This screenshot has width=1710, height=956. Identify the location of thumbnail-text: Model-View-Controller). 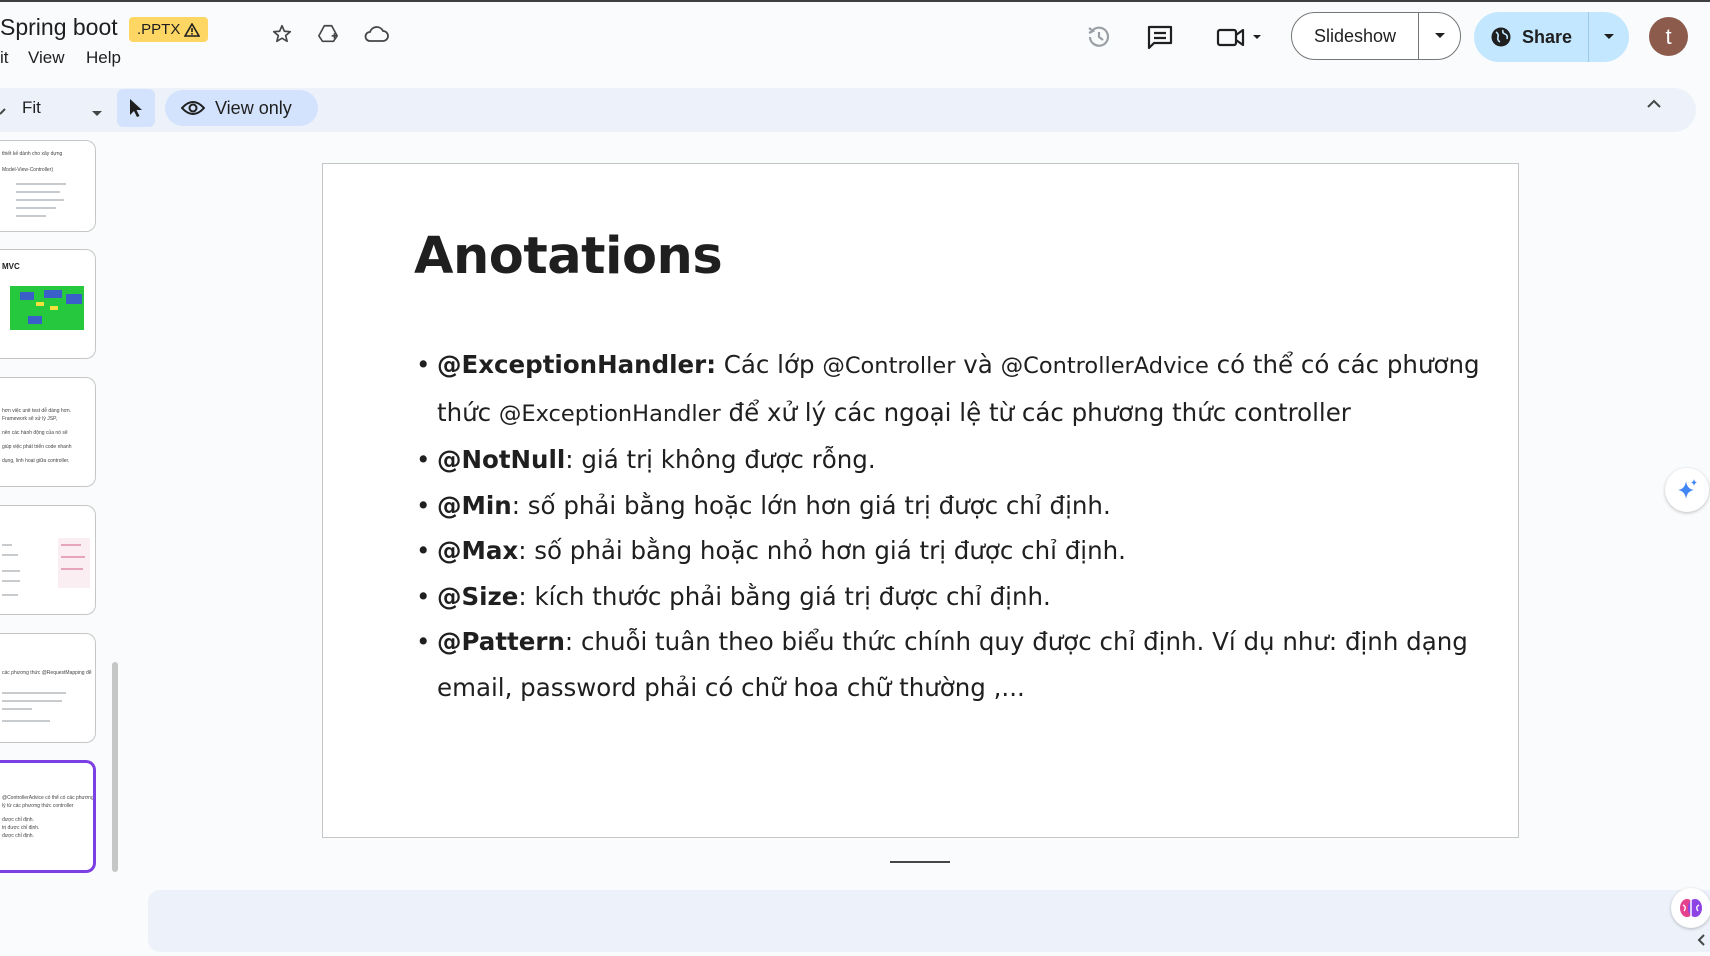
(28, 170).